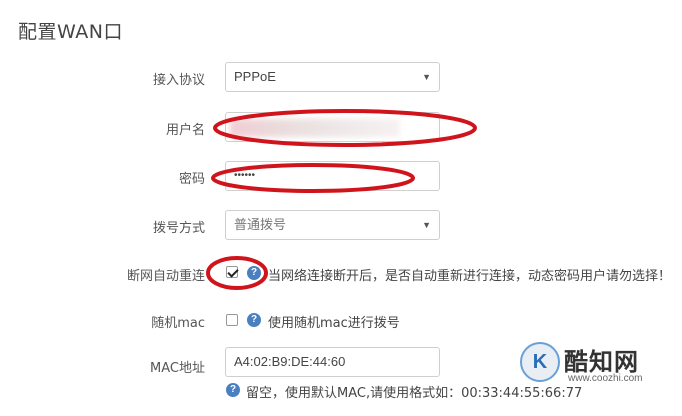 The height and width of the screenshot is (416, 682). Describe the element at coordinates (315, 128) in the screenshot. I see `username-blurred-value` at that location.